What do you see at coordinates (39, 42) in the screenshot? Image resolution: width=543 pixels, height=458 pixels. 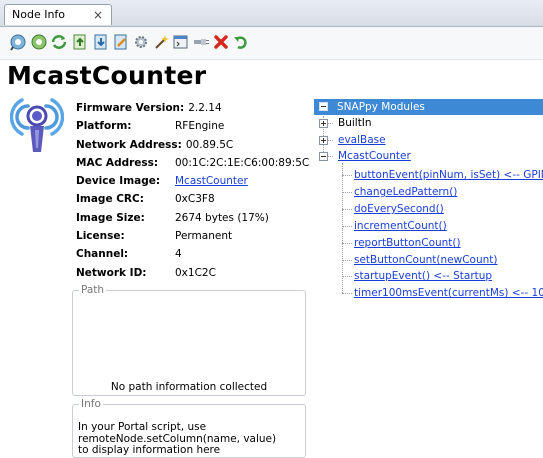 I see `query-icon` at bounding box center [39, 42].